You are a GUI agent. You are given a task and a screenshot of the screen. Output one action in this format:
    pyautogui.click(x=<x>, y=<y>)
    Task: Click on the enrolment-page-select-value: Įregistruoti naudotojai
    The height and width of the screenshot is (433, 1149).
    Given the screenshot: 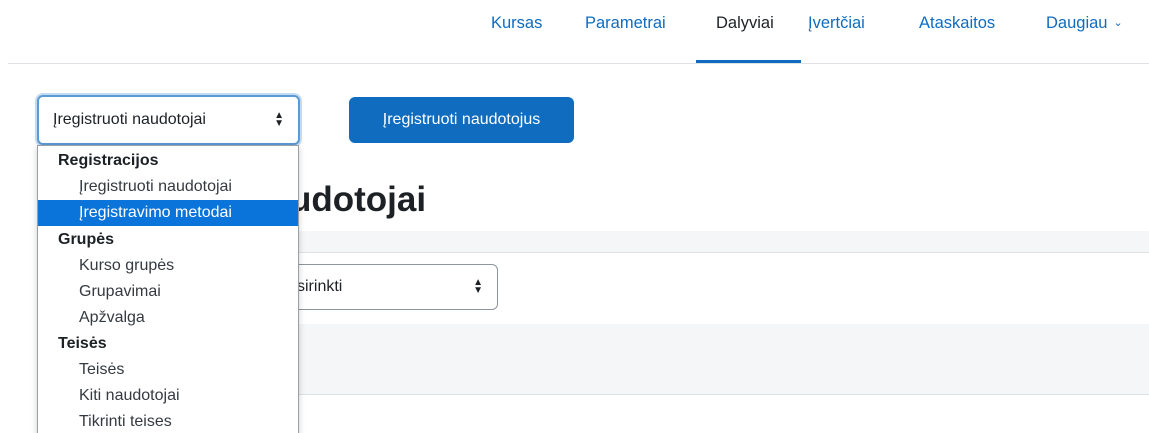 What is the action you would take?
    pyautogui.click(x=129, y=119)
    